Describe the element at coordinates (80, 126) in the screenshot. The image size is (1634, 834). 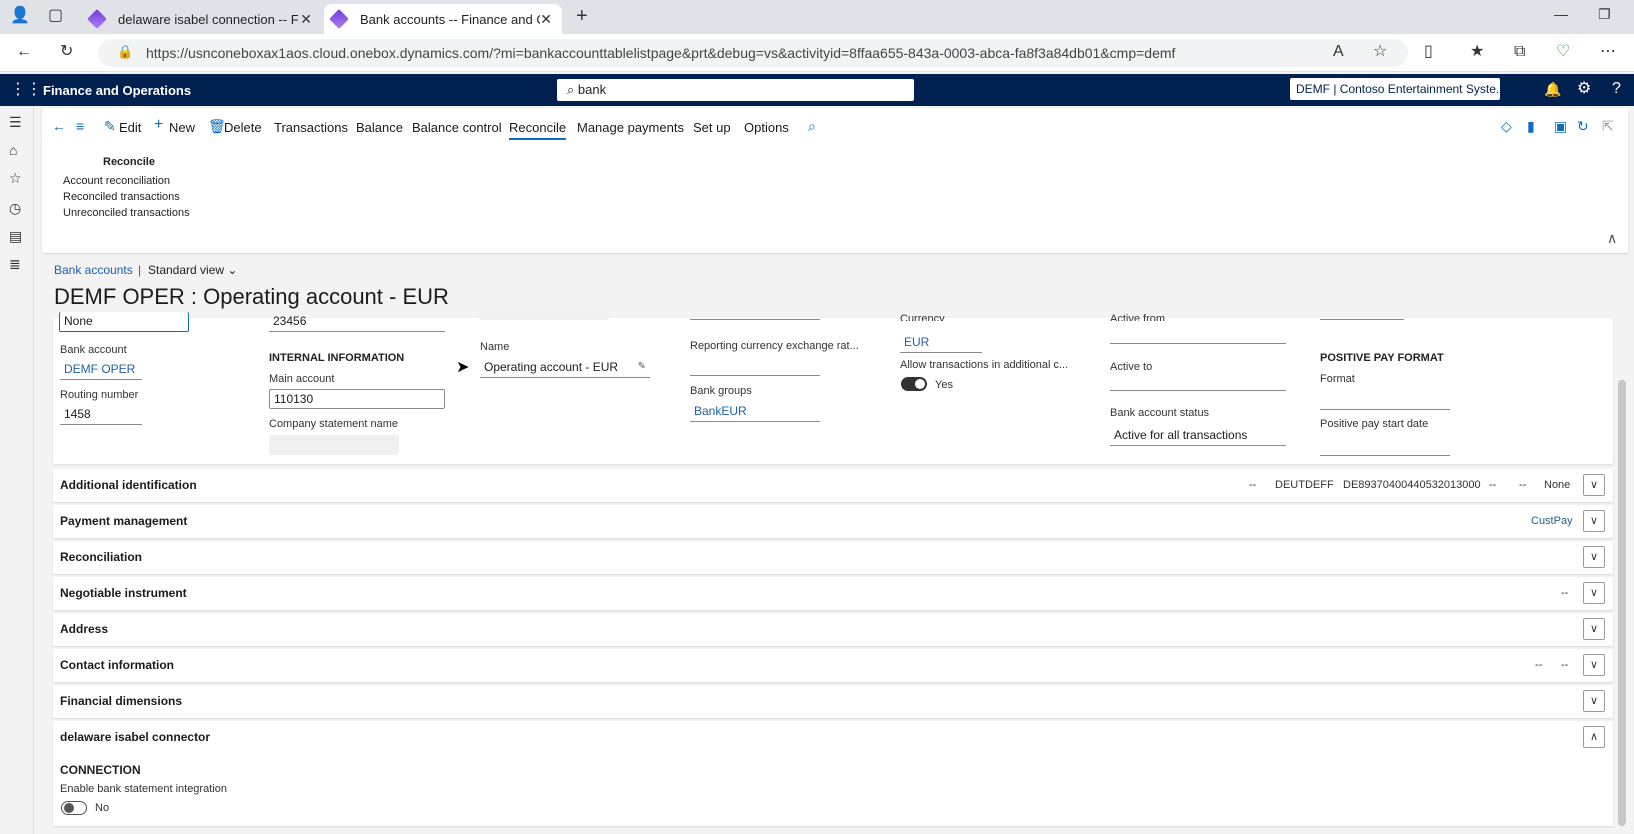
I see `list-icon: ≡` at that location.